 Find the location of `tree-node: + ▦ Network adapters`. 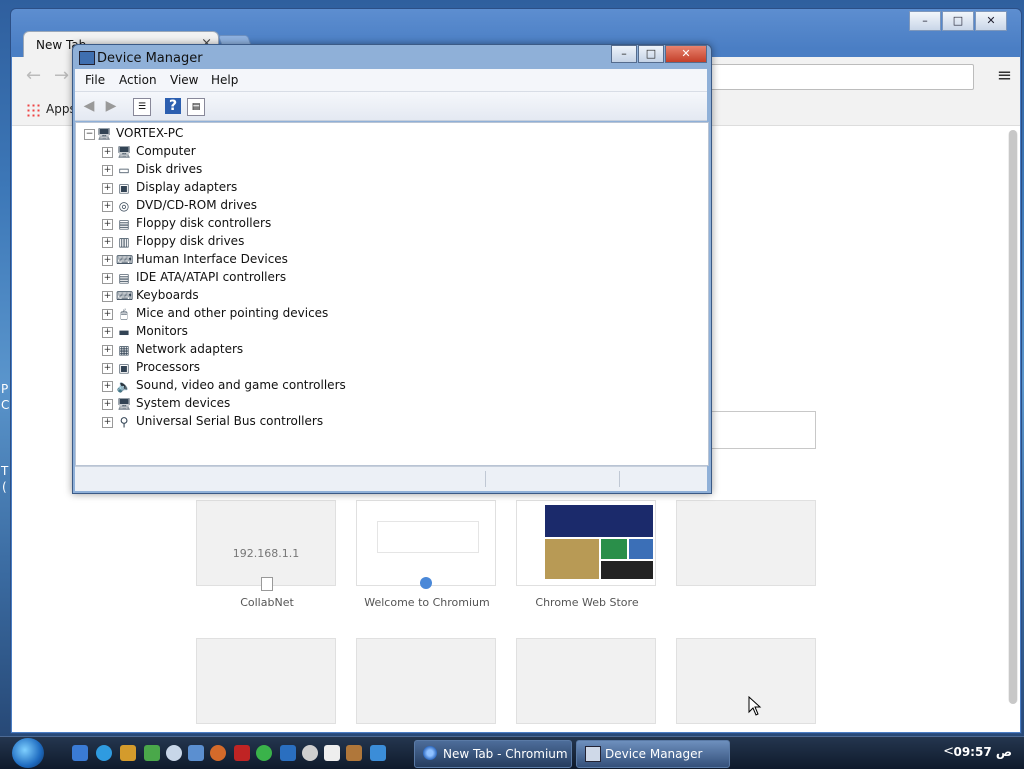

tree-node: + ▦ Network adapters is located at coordinates (376, 350).